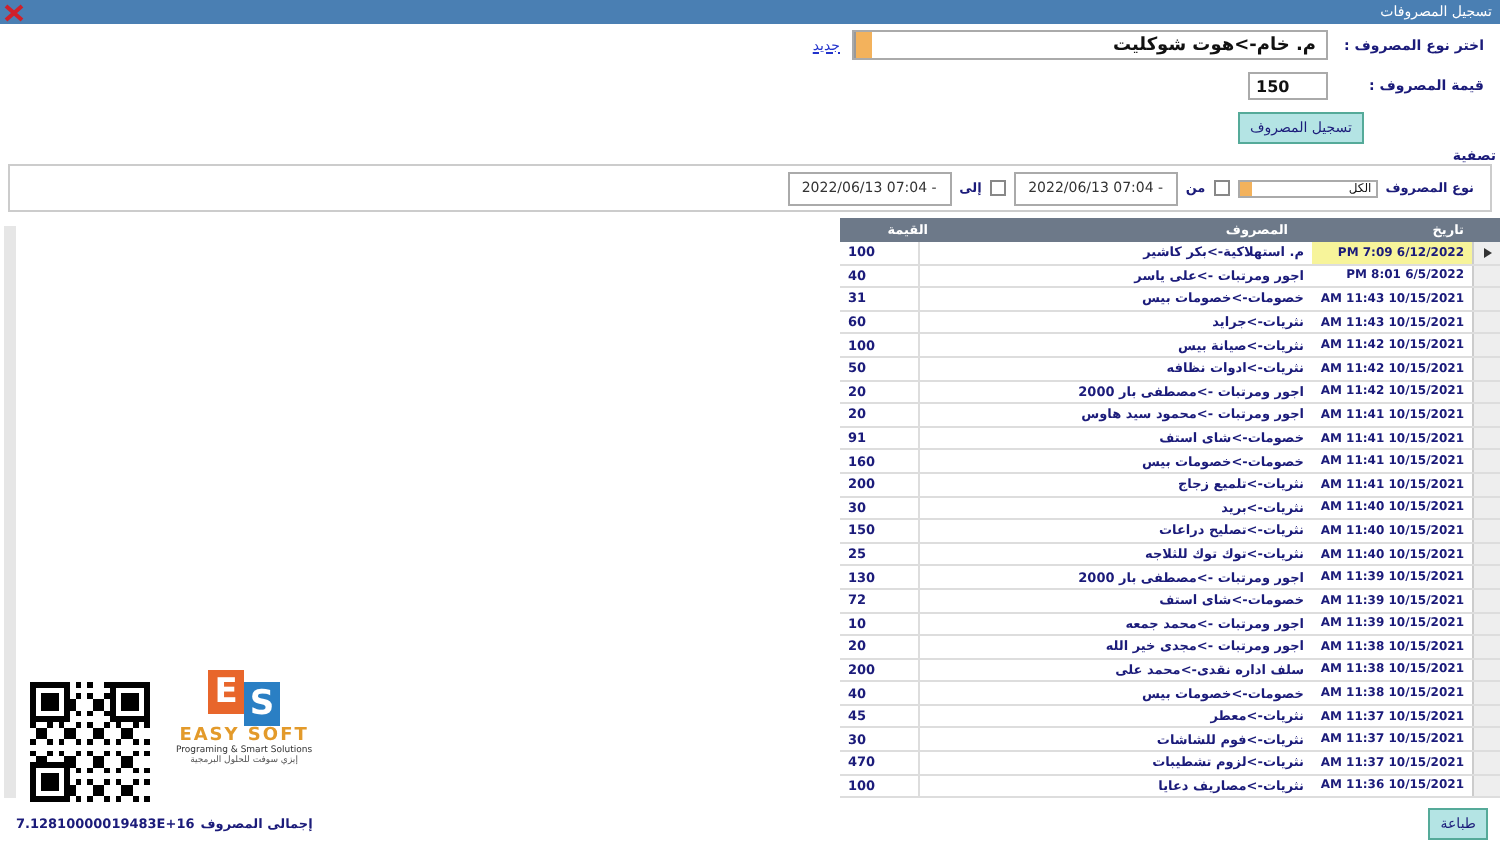  I want to click on row-selector, so click(1486, 253).